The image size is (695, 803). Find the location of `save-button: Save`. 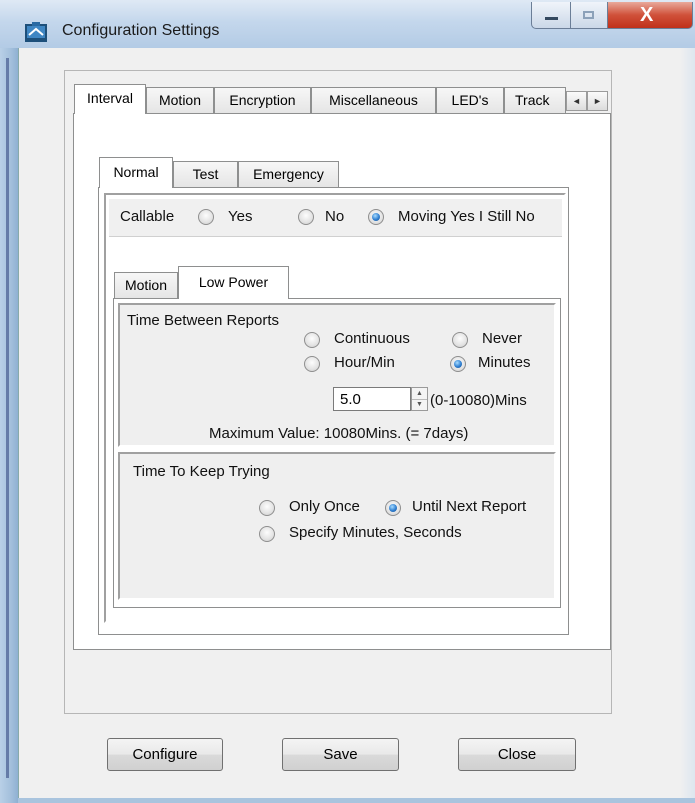

save-button: Save is located at coordinates (340, 754).